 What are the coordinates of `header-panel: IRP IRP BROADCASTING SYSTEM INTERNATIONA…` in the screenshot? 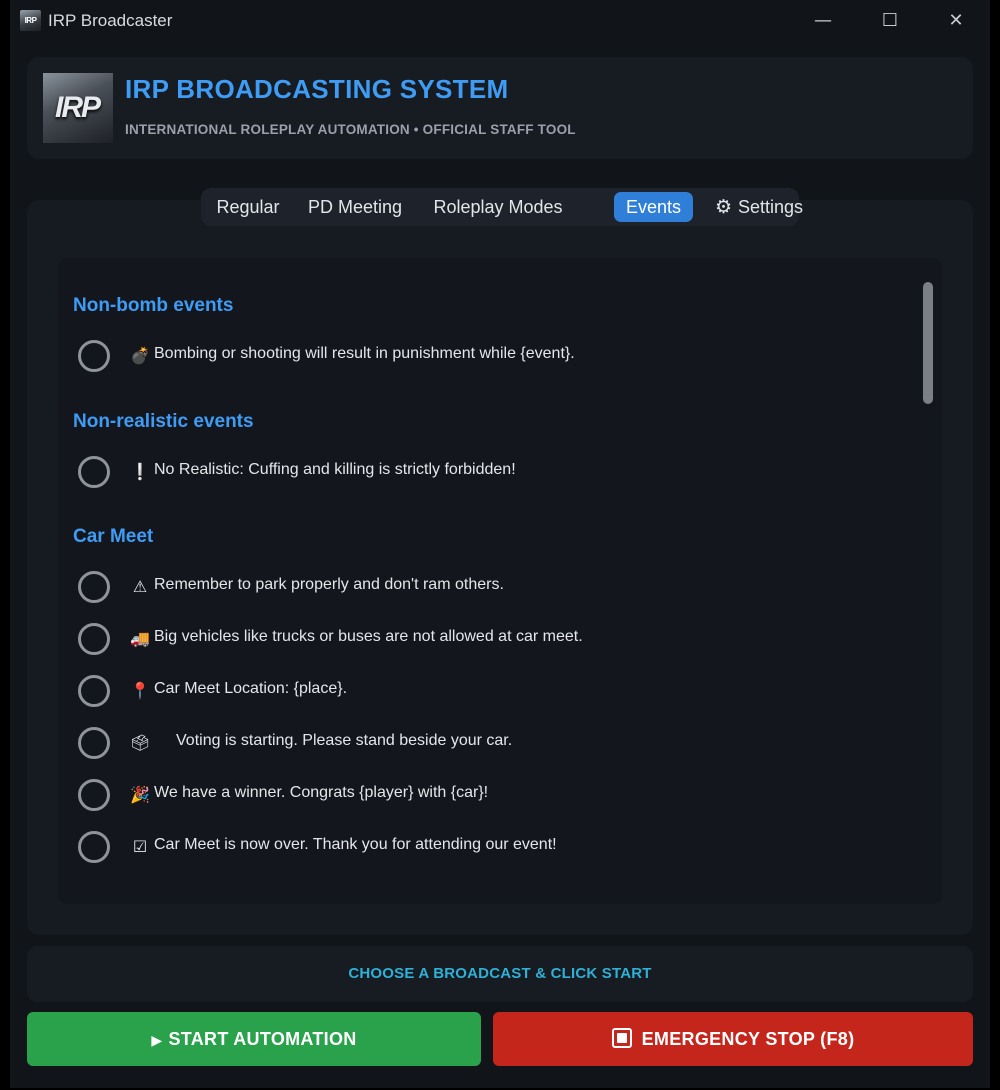 It's located at (500, 108).